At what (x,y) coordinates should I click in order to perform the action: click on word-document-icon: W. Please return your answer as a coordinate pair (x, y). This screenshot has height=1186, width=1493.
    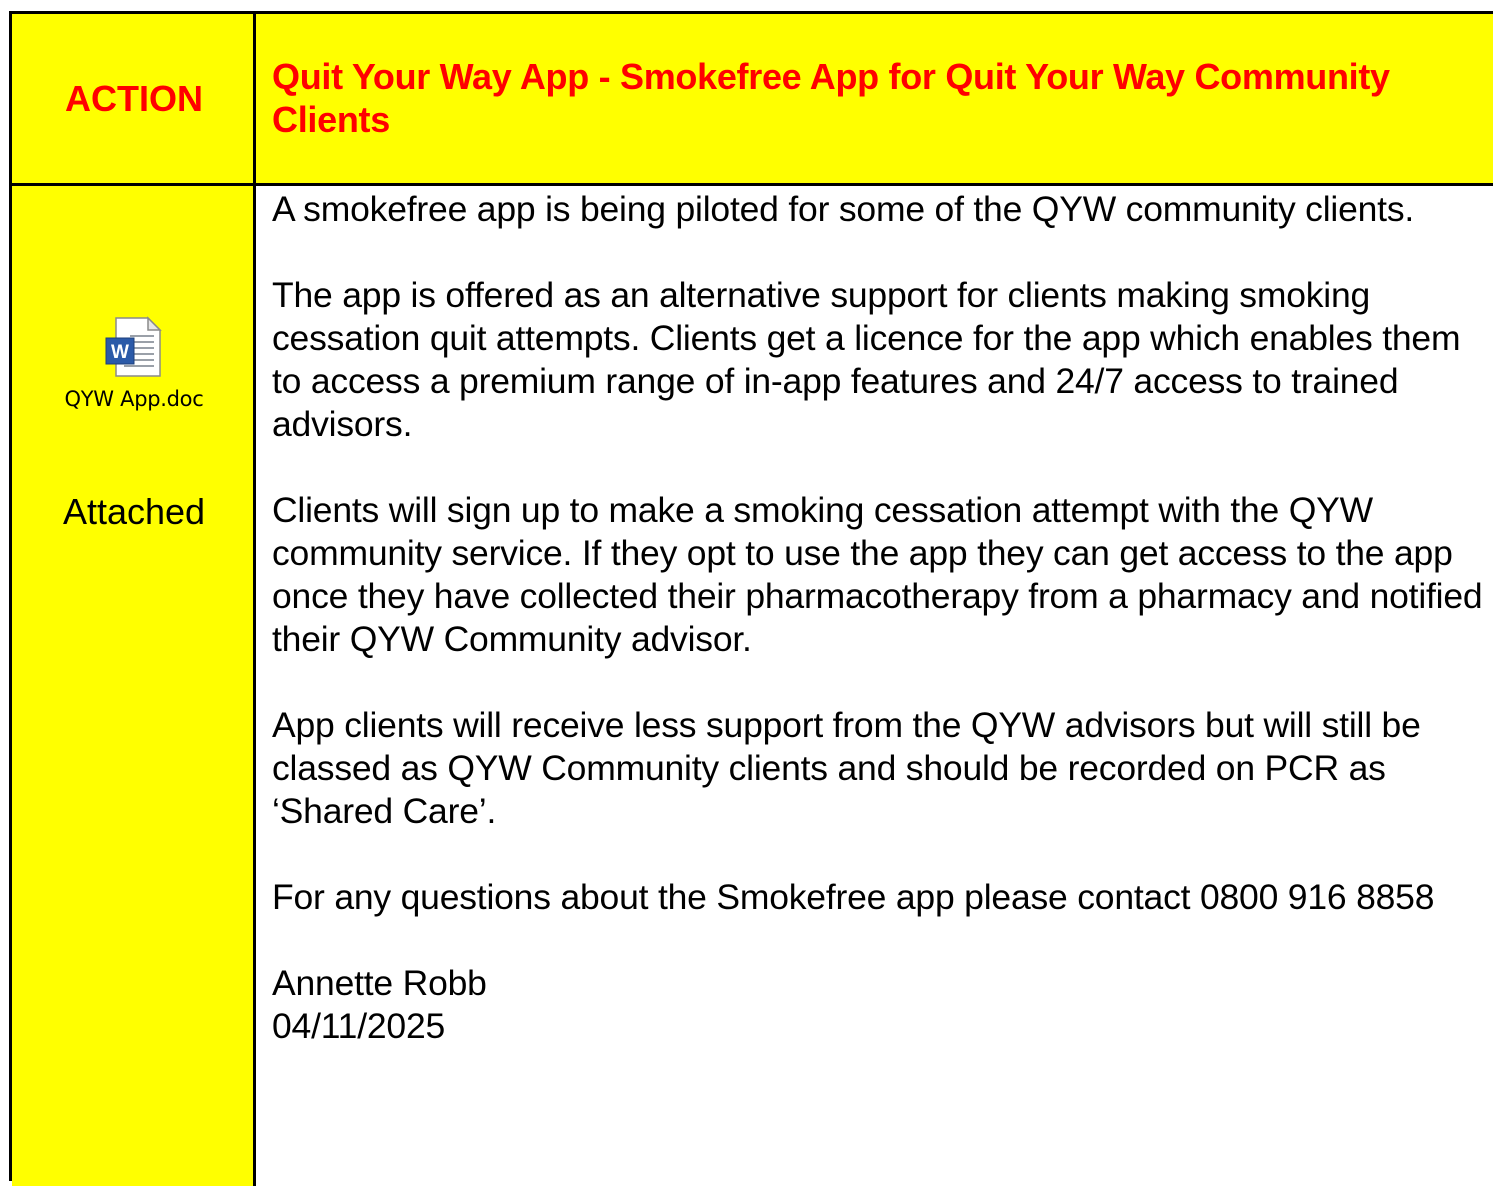
    Looking at the image, I should click on (134, 347).